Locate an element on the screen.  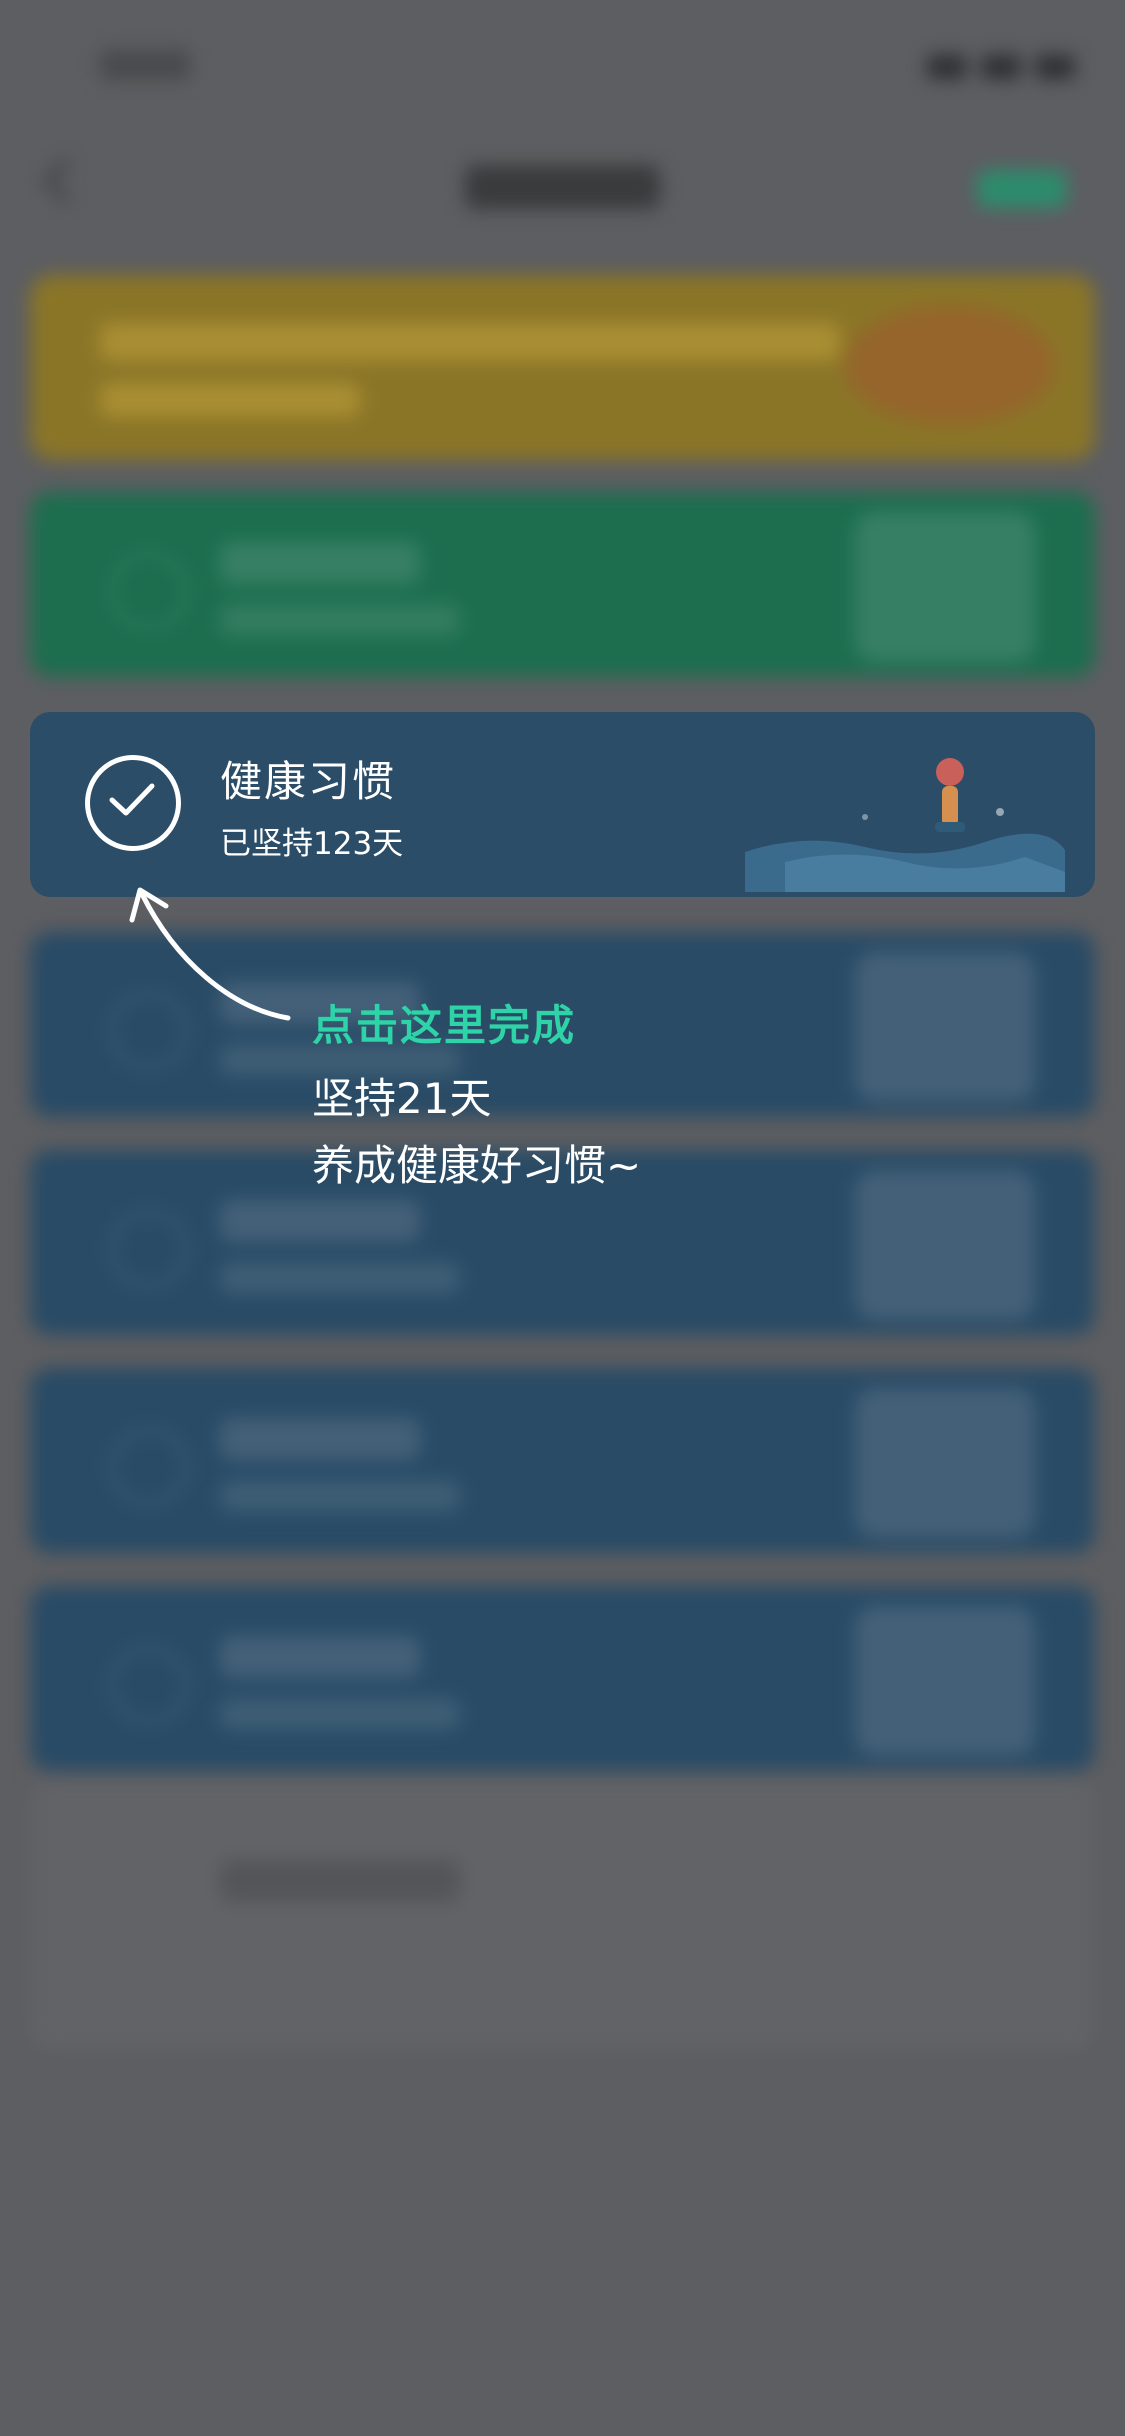
tip-text-line2: 养成健康好习惯~ is located at coordinates (477, 1165).